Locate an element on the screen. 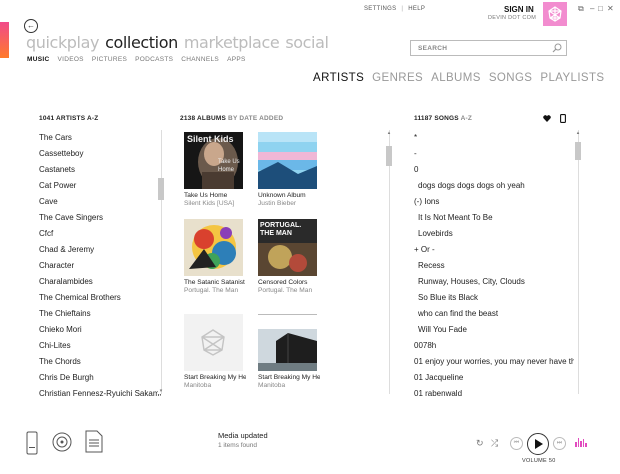 The width and height of the screenshot is (620, 474). album-cover: PORTUGAL. THE MAN is located at coordinates (287, 247).